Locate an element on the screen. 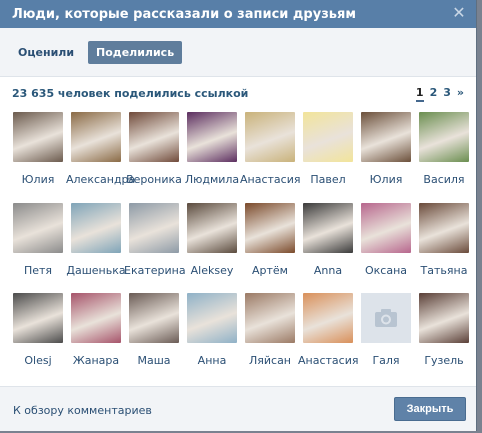 The image size is (482, 433). user-card: Ляйсан is located at coordinates (270, 330).